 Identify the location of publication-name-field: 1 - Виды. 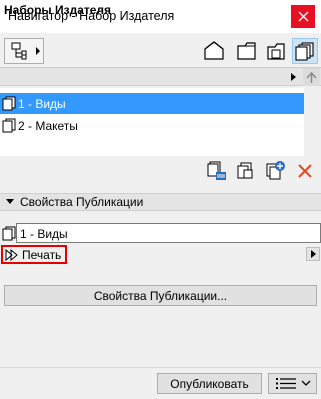
(168, 233).